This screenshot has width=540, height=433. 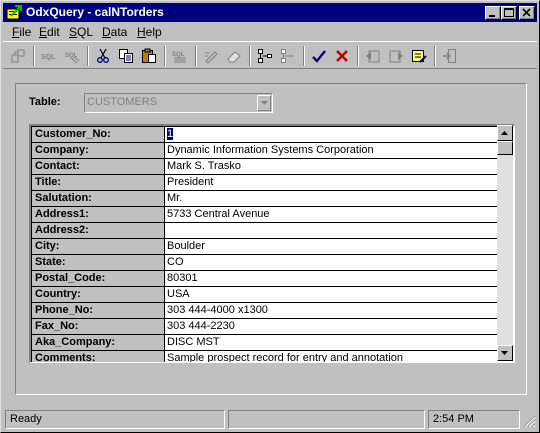 What do you see at coordinates (98, 231) in the screenshot?
I see `field-name: Address2:` at bounding box center [98, 231].